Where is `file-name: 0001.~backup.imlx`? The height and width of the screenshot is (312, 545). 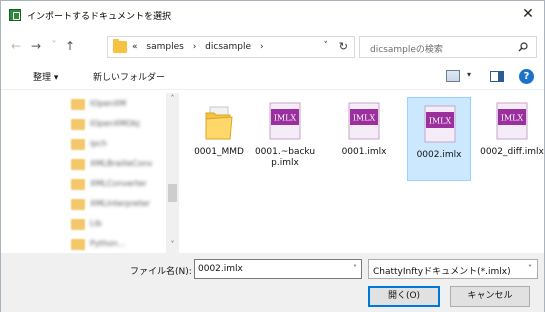 file-name: 0001.~backup.imlx is located at coordinates (285, 157).